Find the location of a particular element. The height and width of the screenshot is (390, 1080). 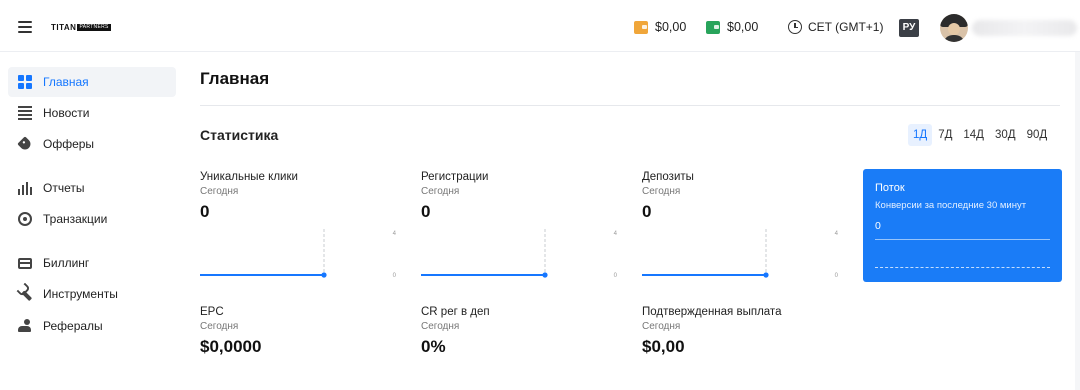

sidebar-item-label: Главная is located at coordinates (66, 82).